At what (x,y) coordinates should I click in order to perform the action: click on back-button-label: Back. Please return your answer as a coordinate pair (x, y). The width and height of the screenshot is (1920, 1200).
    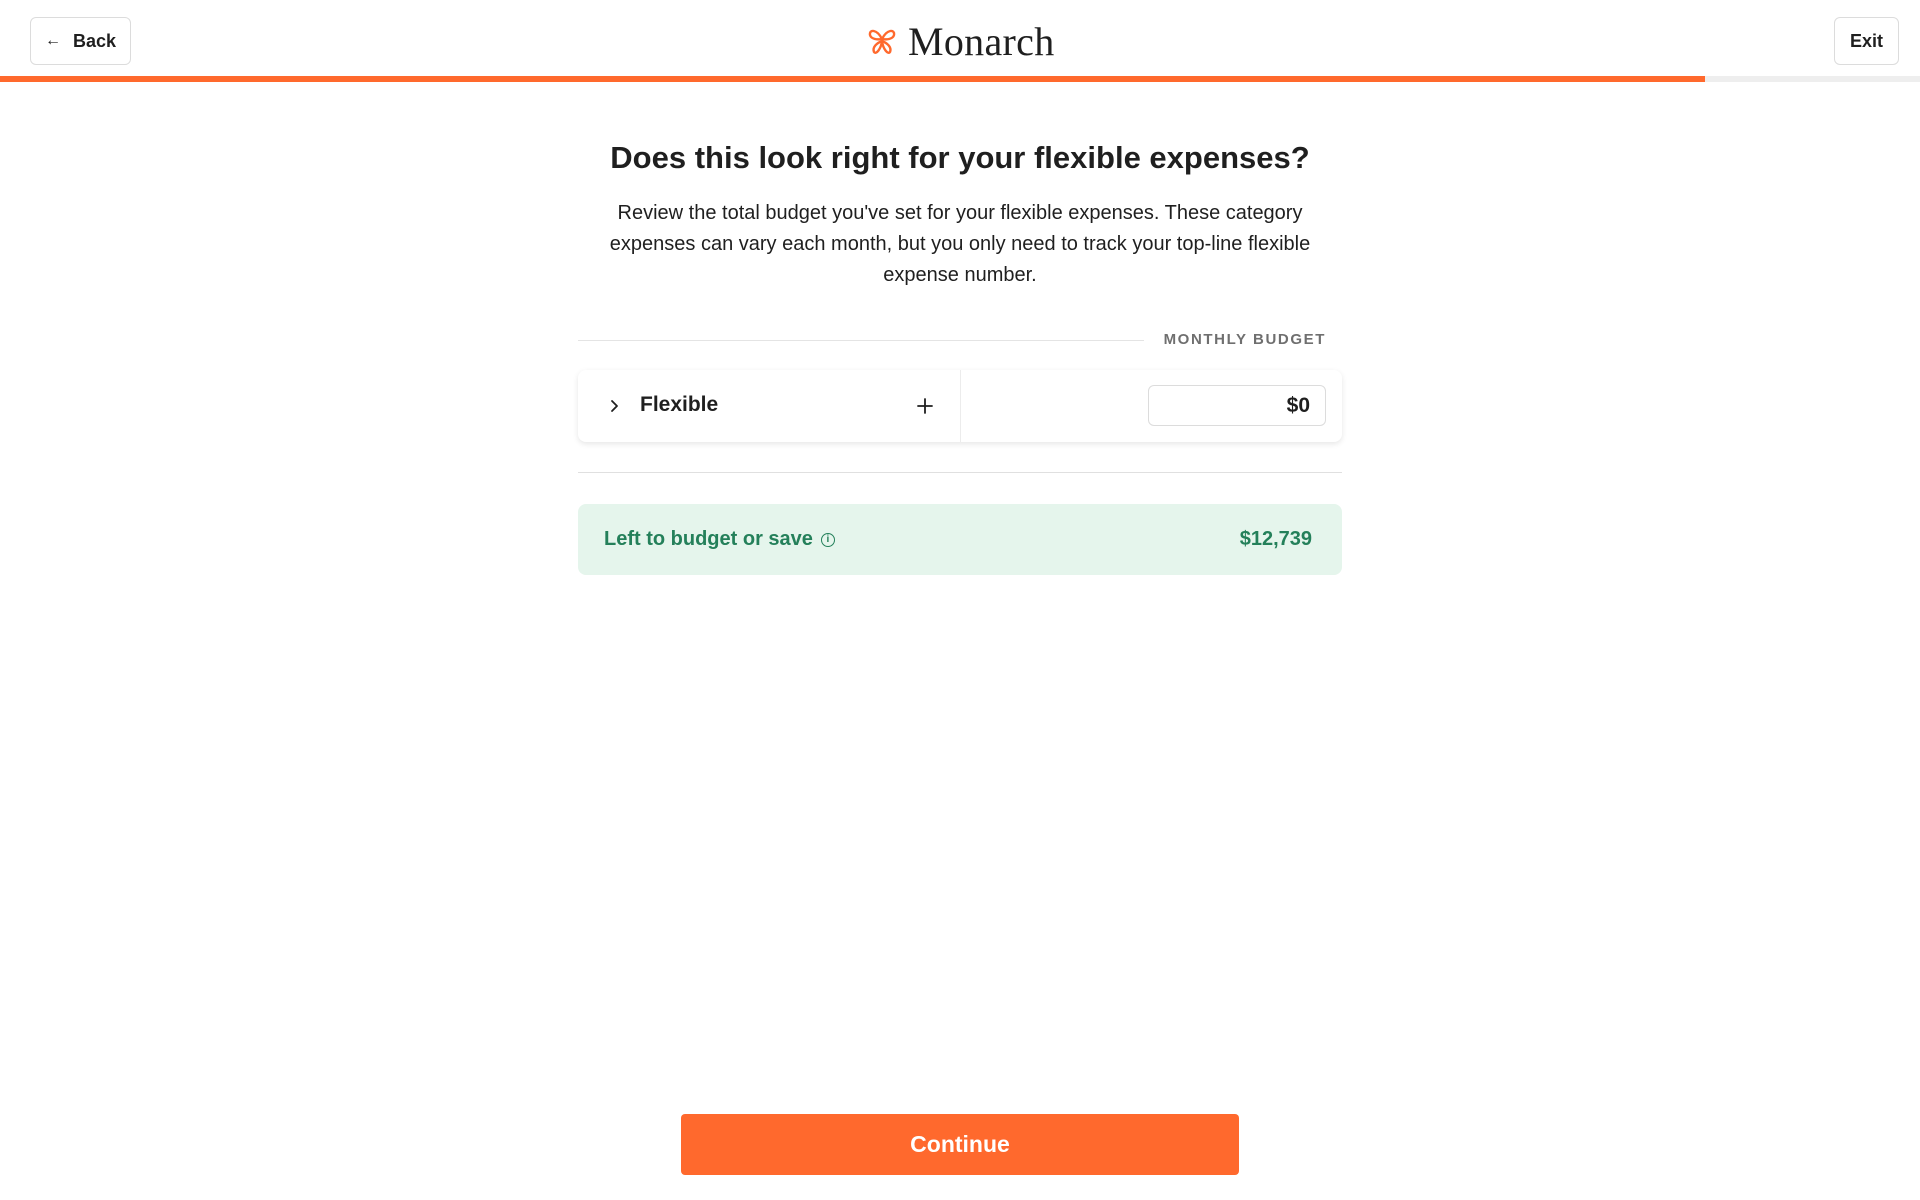
    Looking at the image, I should click on (94, 40).